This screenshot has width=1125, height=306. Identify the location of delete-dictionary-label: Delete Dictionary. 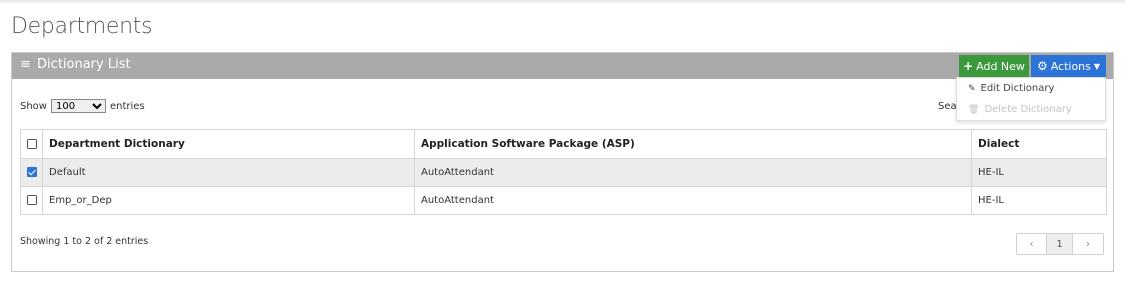
(1028, 109).